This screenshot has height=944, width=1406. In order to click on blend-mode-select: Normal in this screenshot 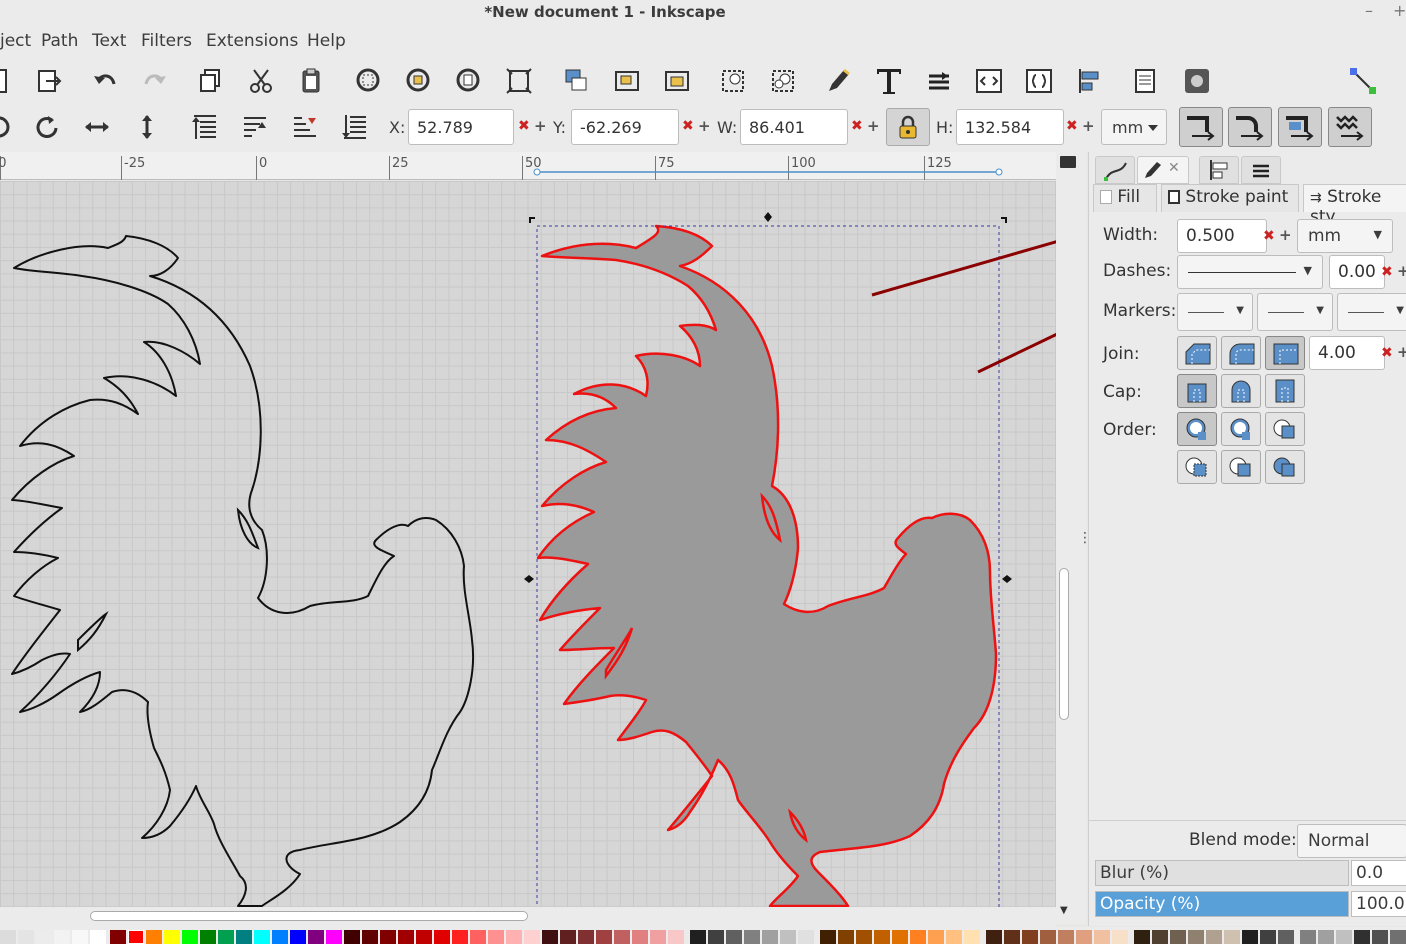, I will do `click(1351, 841)`.